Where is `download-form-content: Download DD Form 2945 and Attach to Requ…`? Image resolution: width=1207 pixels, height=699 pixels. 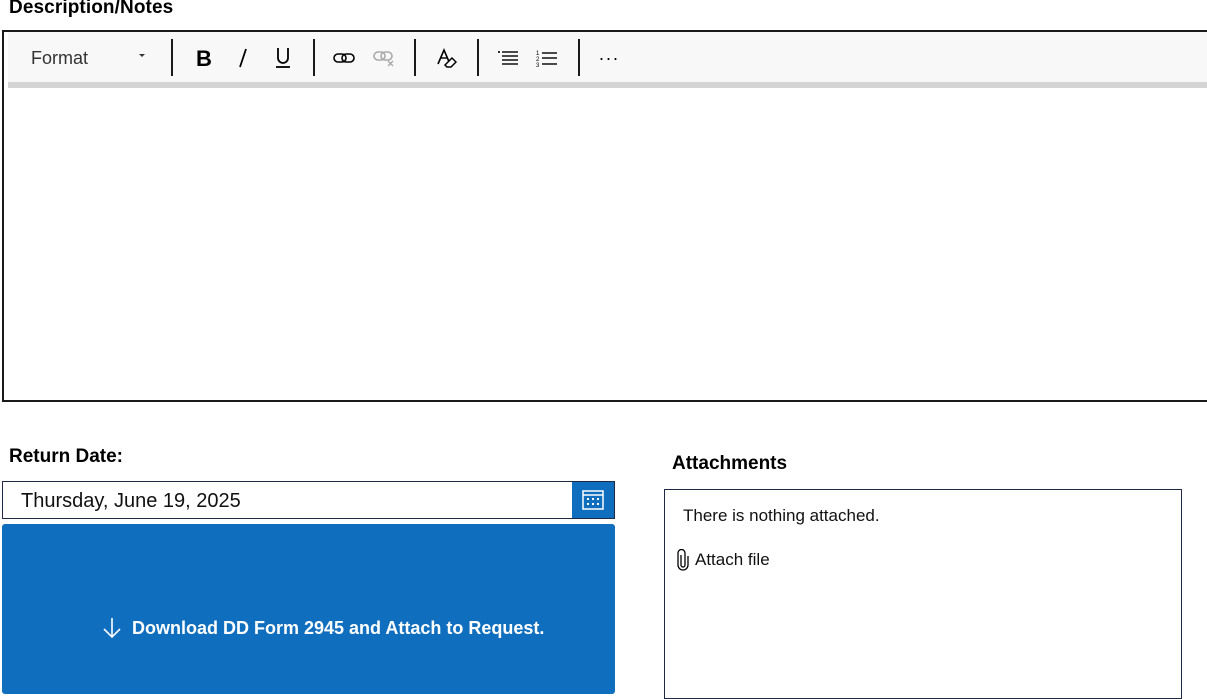
download-form-content: Download DD Form 2945 and Attach to Requ… is located at coordinates (323, 628).